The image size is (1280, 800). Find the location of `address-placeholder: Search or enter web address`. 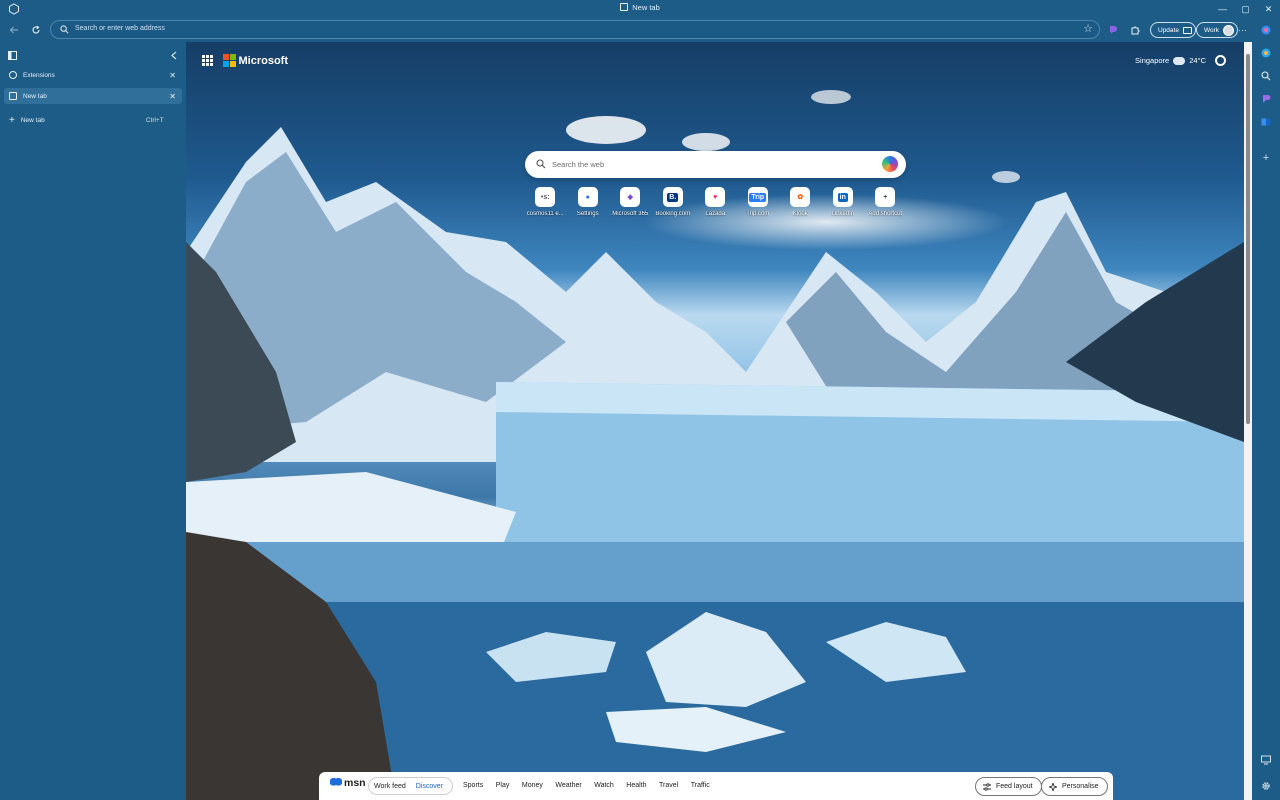

address-placeholder: Search or enter web address is located at coordinates (120, 28).